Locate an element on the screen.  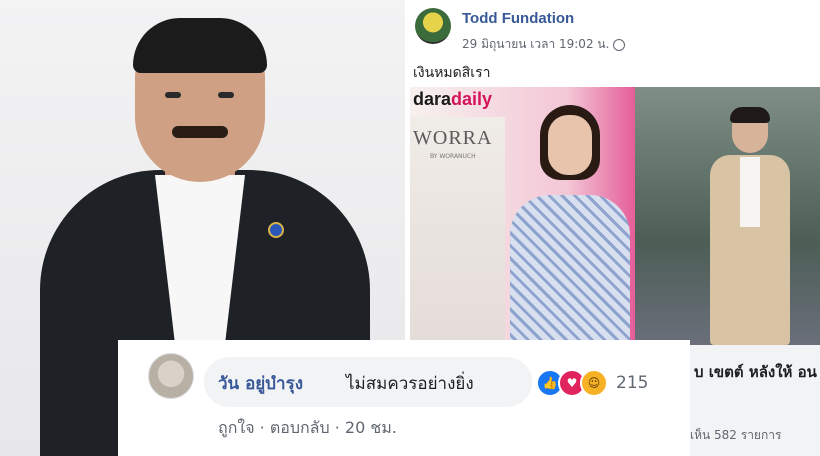
logo-daily: daily is located at coordinates (472, 99).